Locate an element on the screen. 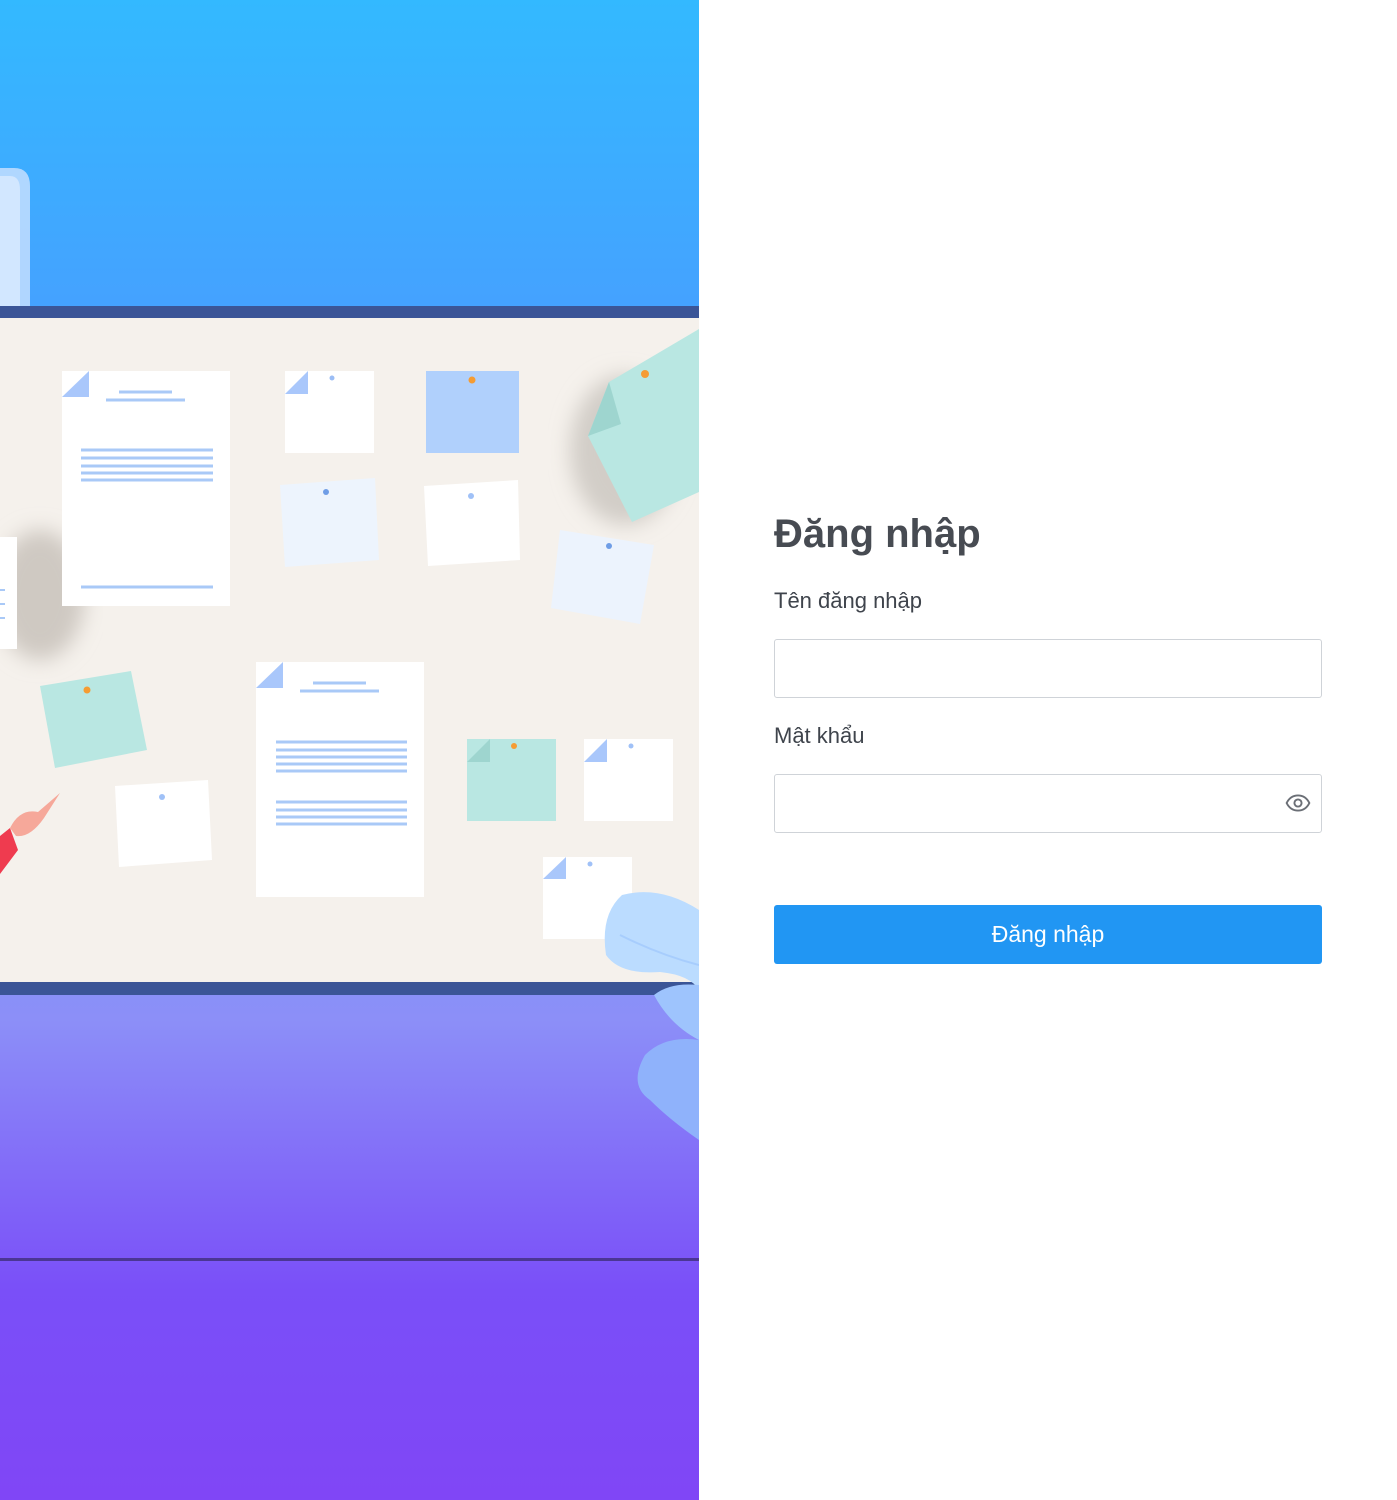 Image resolution: width=1397 pixels, height=1500 pixels. password-input is located at coordinates (1048, 803).